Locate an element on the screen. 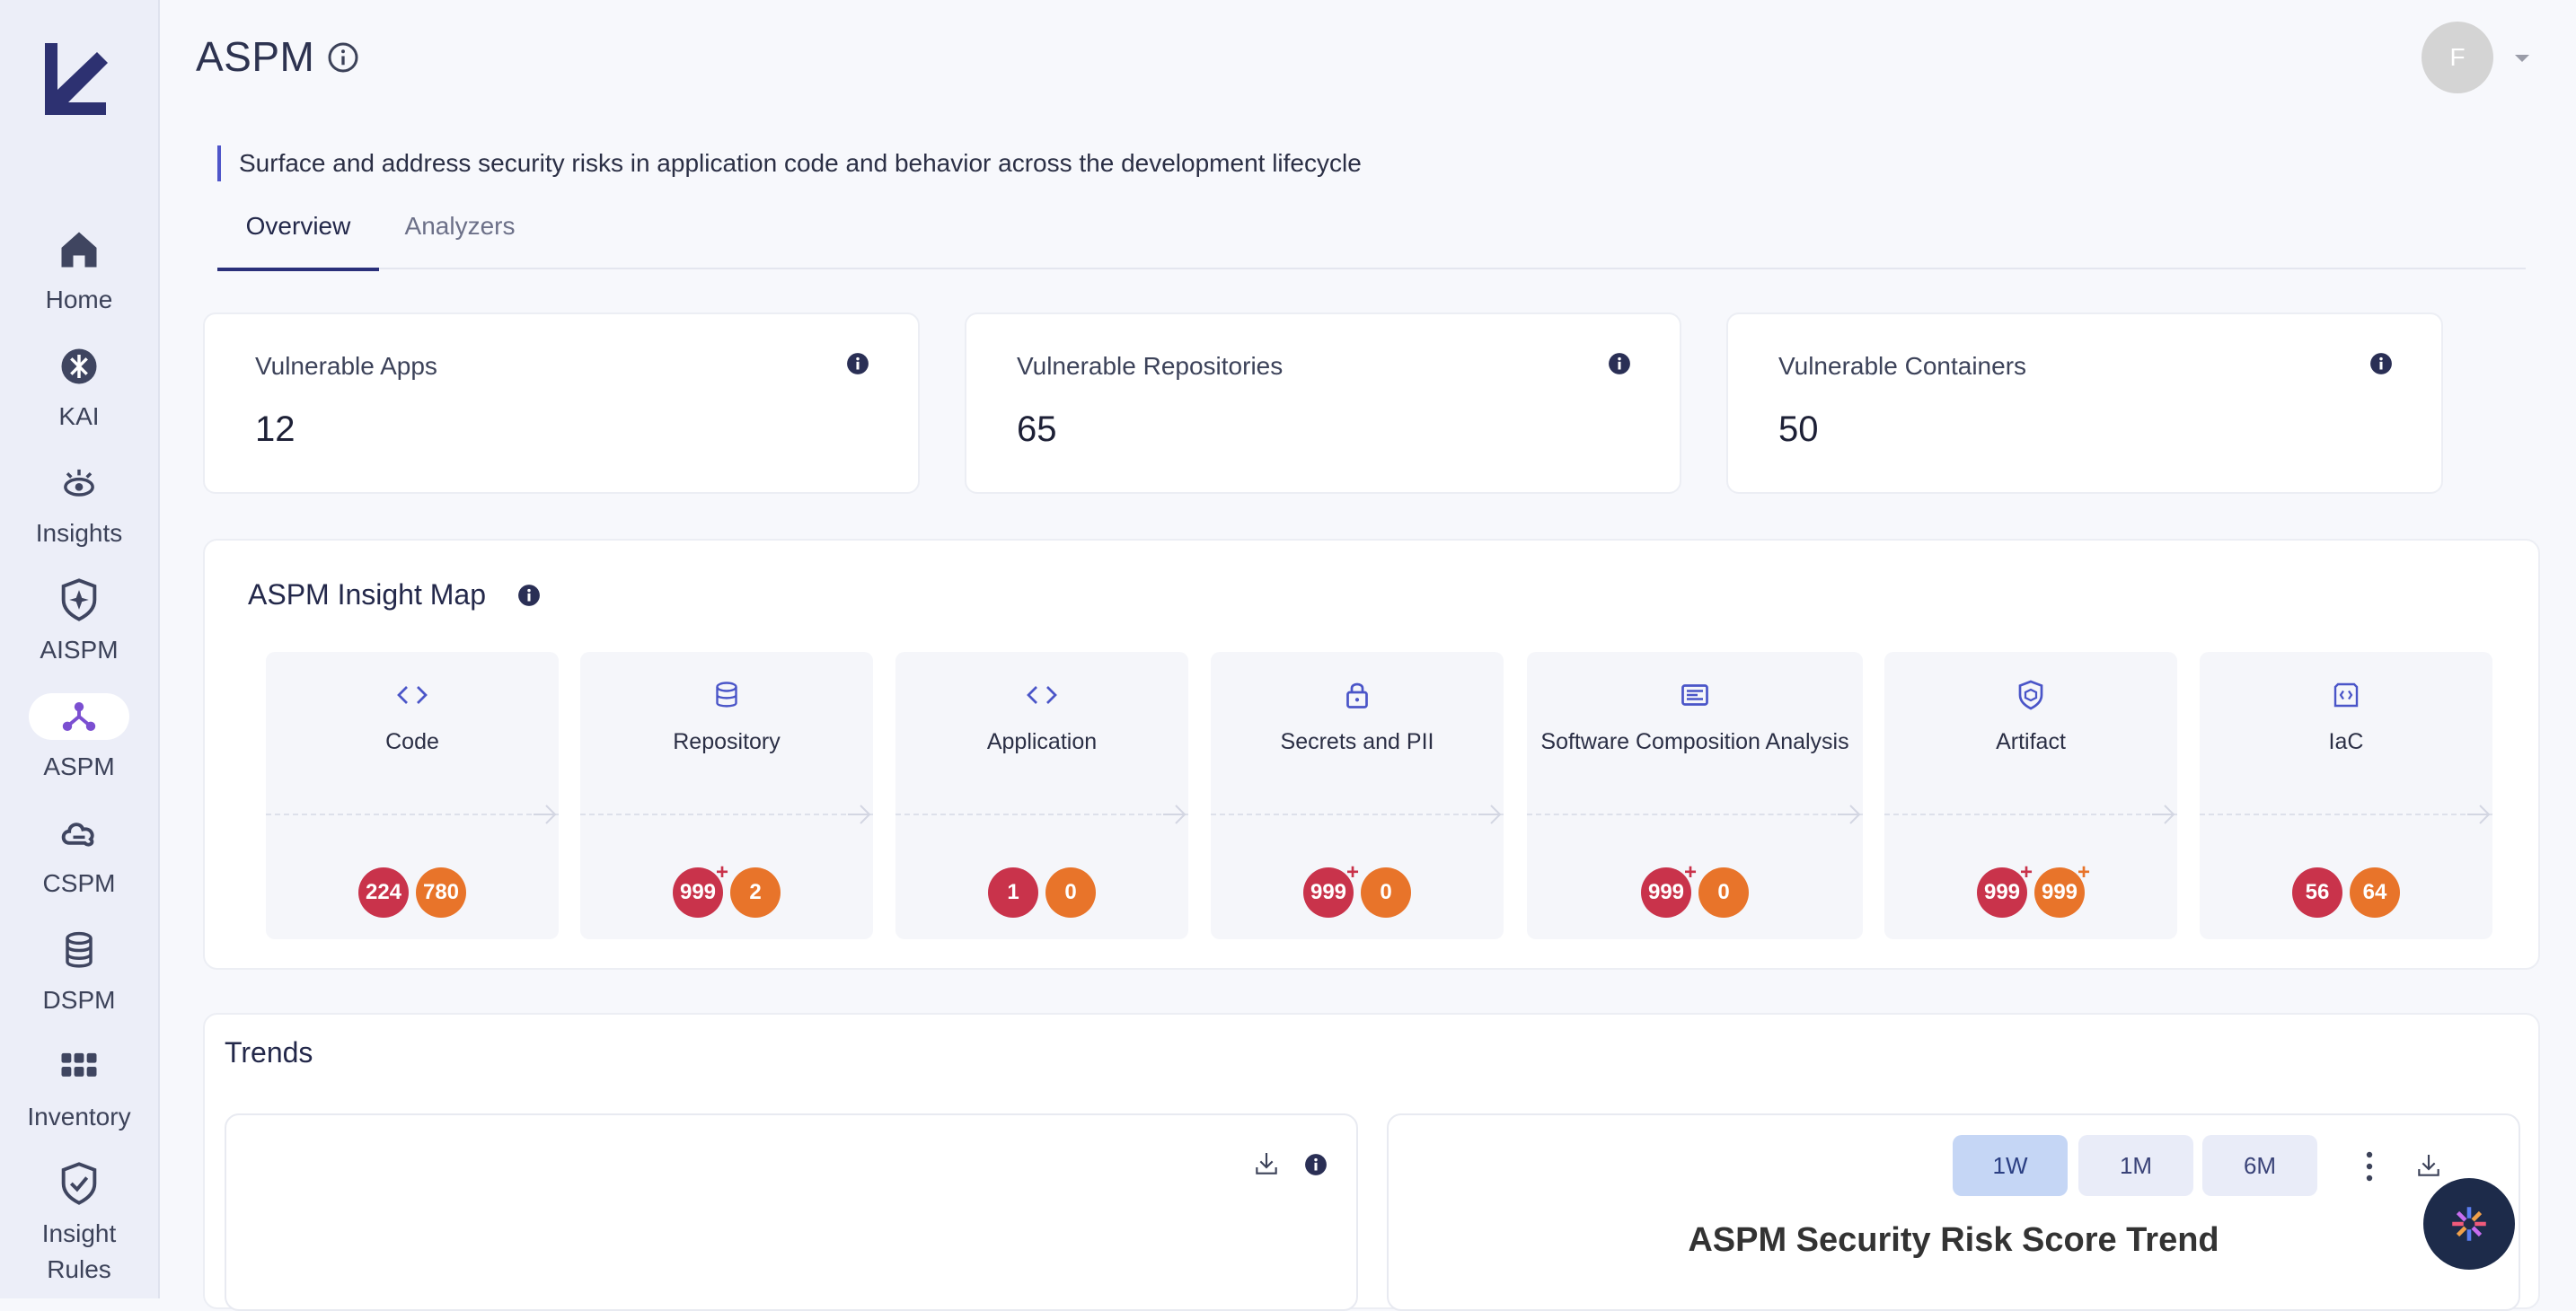  insight-stage-application: Application 1 0 is located at coordinates (1041, 795).